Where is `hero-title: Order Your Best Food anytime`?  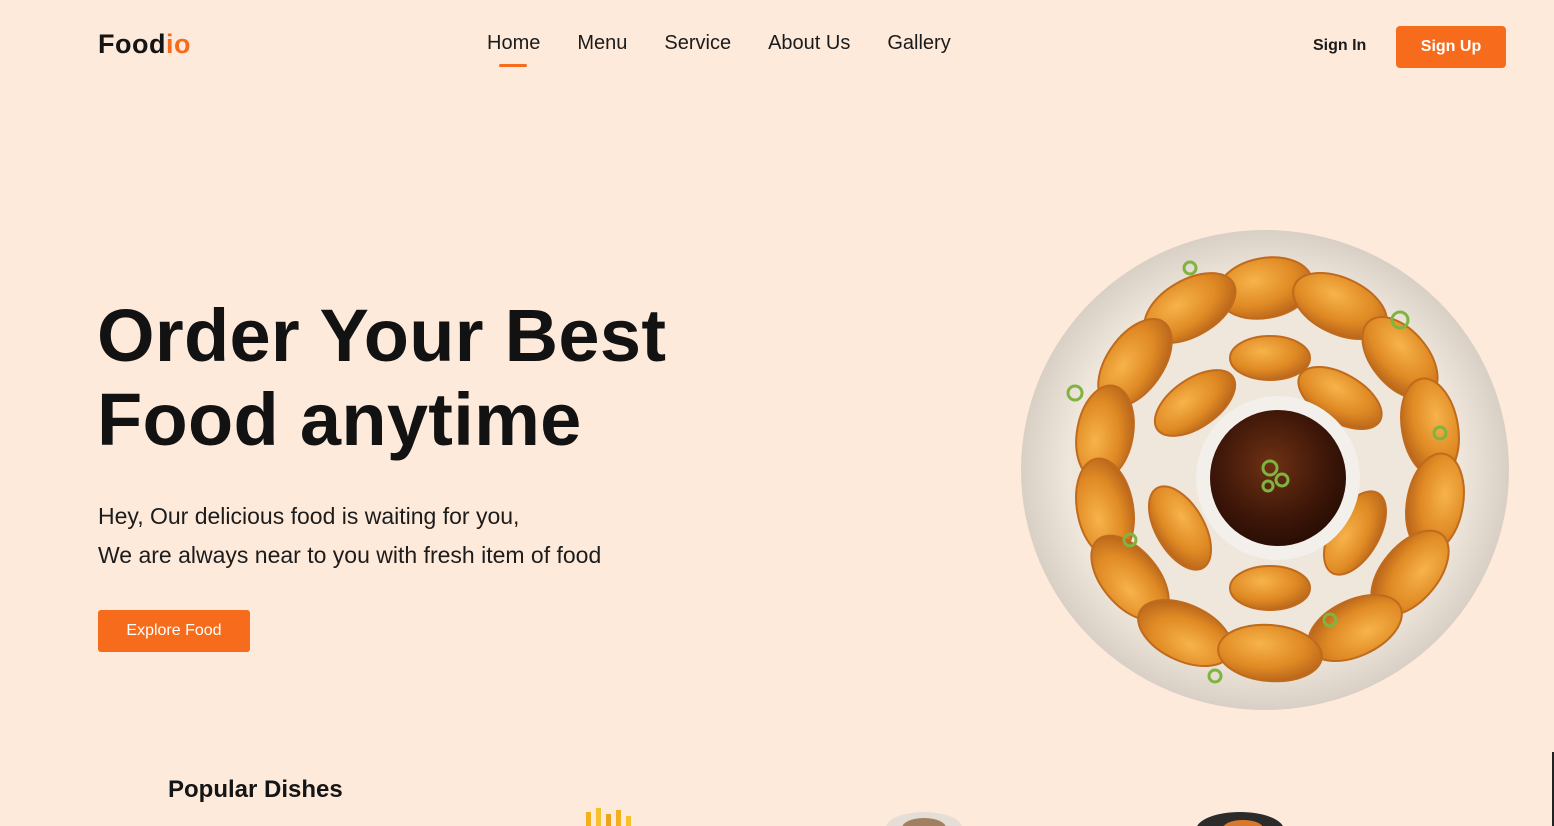 hero-title: Order Your Best Food anytime is located at coordinates (381, 378).